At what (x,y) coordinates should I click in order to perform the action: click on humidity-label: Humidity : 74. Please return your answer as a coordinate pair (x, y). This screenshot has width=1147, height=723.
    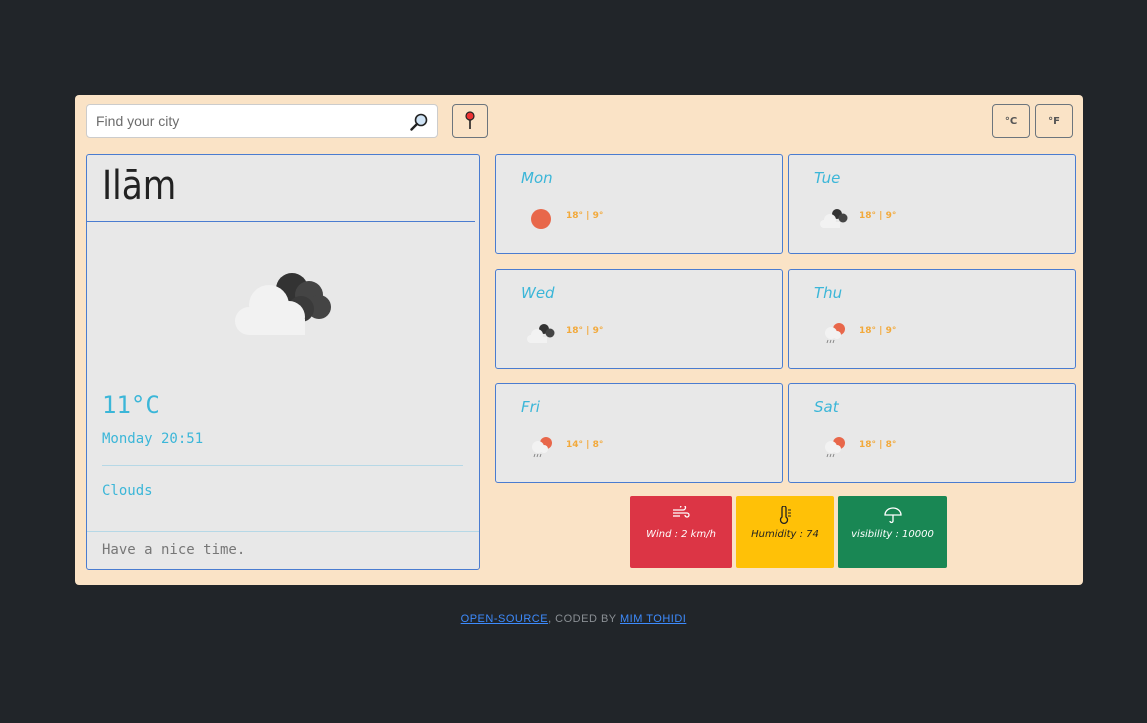
    Looking at the image, I should click on (785, 534).